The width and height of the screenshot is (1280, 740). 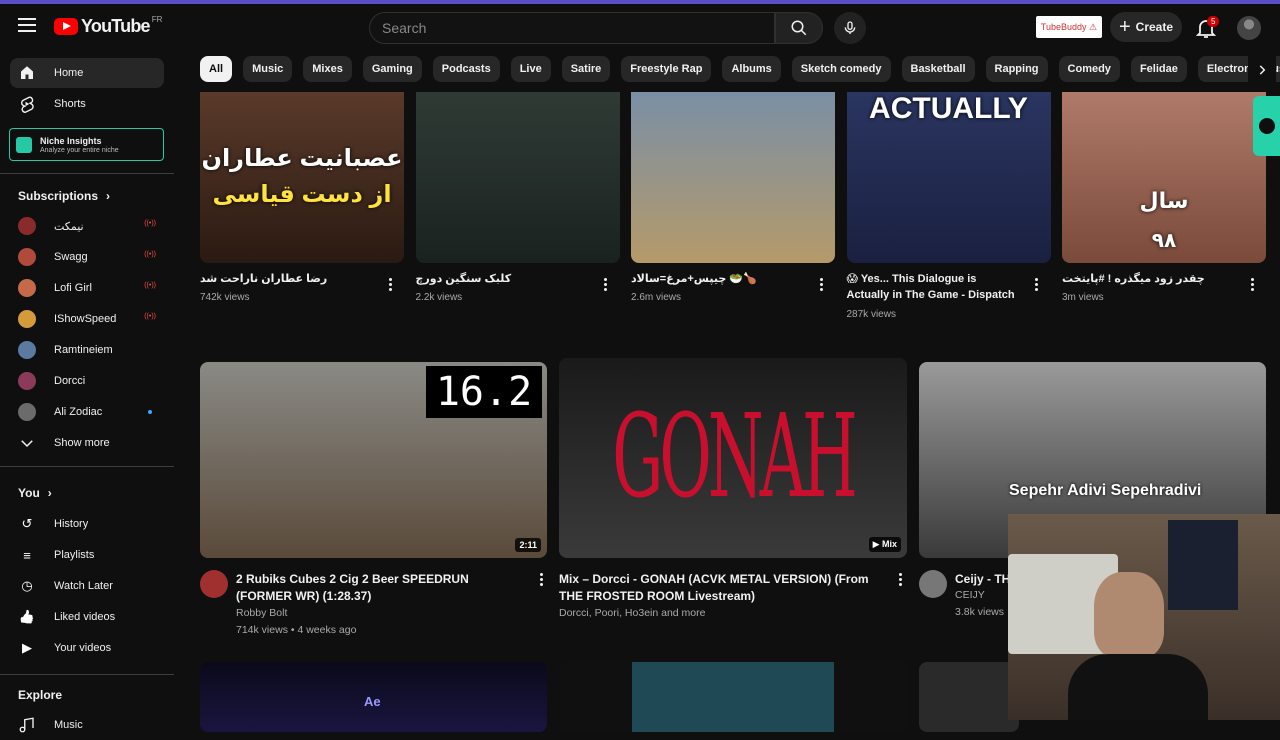 I want to click on short-views: 2.6m views, so click(x=656, y=297).